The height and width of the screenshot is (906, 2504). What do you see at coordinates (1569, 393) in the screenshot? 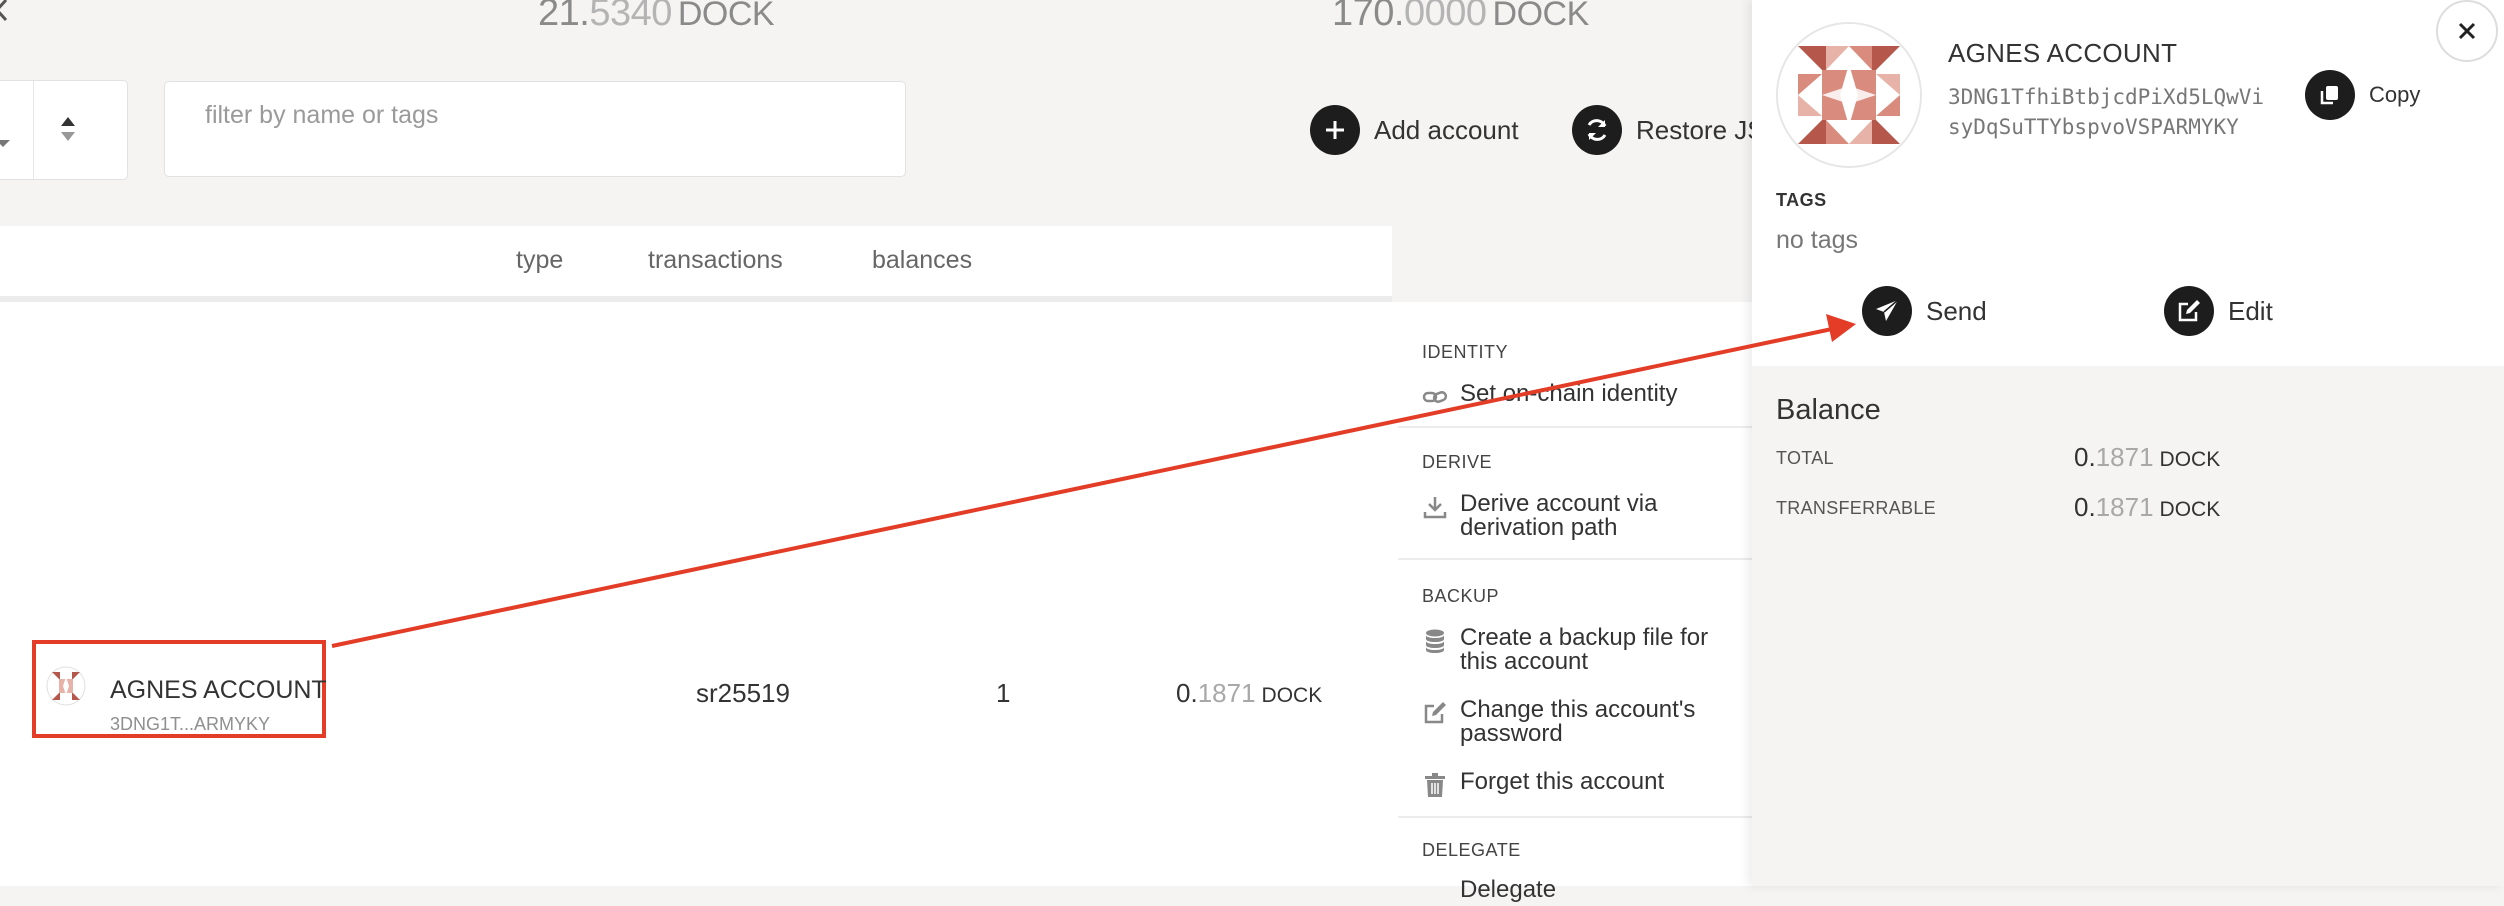
I see `menu-set-identity-label: Set on-chain identity` at bounding box center [1569, 393].